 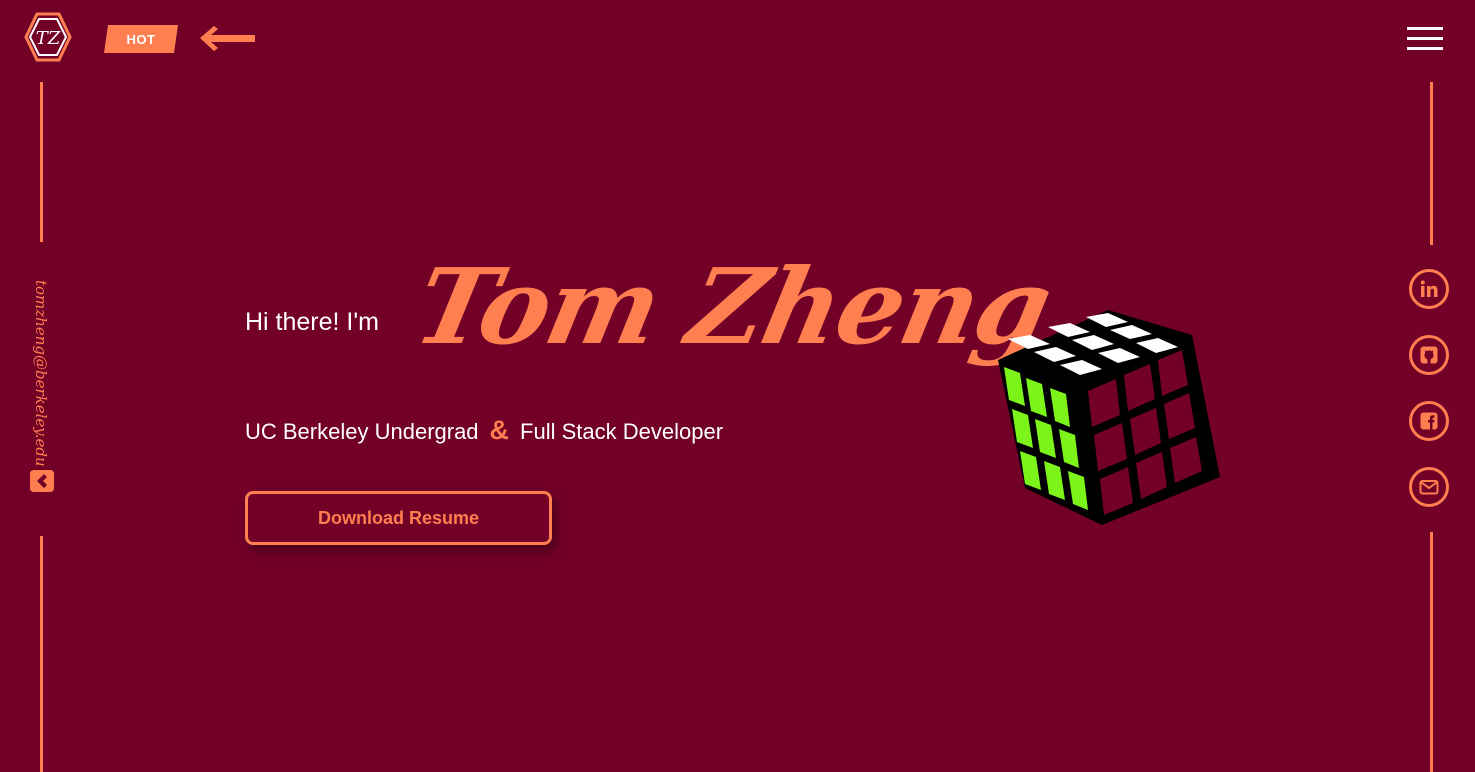 What do you see at coordinates (622, 431) in the screenshot?
I see `role-developer: Full Stack Developer` at bounding box center [622, 431].